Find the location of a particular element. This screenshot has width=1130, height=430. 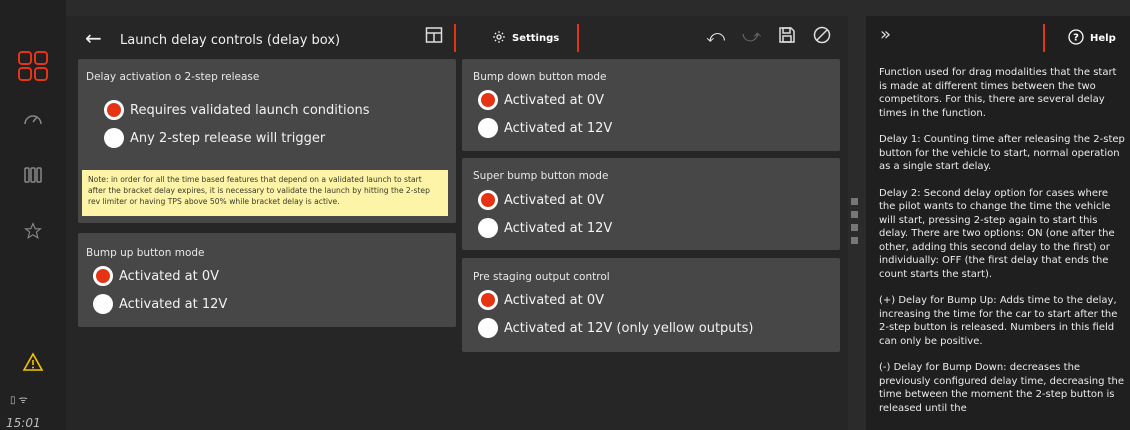

question-icon: ? is located at coordinates (1076, 38).